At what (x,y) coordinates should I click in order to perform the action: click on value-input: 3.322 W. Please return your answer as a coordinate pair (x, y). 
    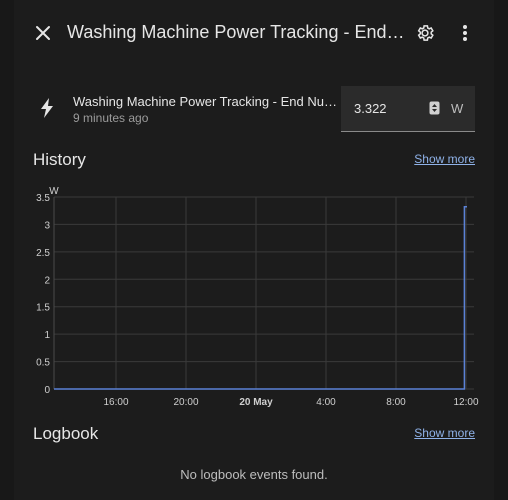
    Looking at the image, I should click on (408, 109).